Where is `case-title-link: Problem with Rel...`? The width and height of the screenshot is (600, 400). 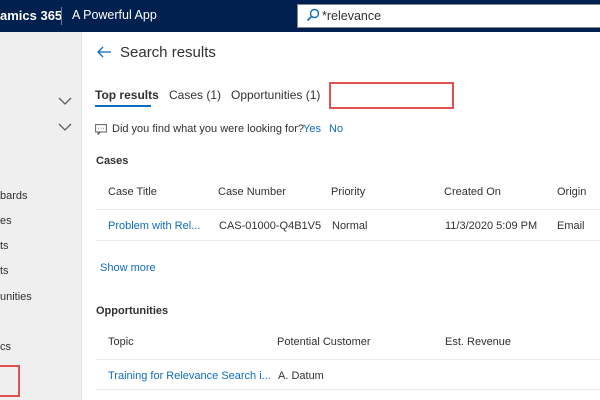 case-title-link: Problem with Rel... is located at coordinates (154, 226).